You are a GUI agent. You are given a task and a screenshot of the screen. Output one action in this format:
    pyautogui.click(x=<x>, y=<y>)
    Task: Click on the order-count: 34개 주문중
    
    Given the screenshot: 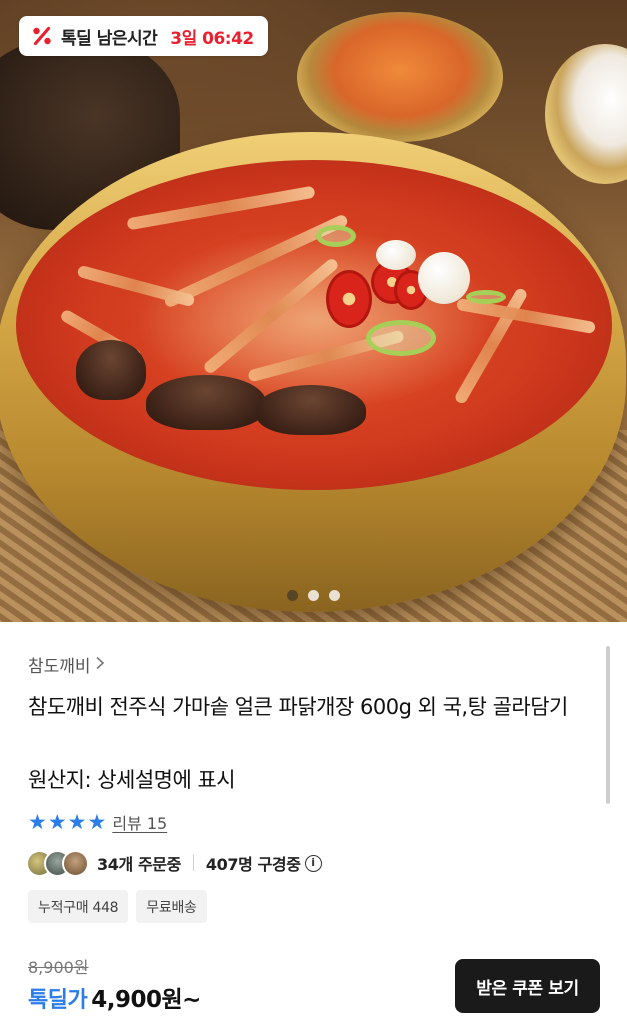 What is the action you would take?
    pyautogui.click(x=139, y=864)
    